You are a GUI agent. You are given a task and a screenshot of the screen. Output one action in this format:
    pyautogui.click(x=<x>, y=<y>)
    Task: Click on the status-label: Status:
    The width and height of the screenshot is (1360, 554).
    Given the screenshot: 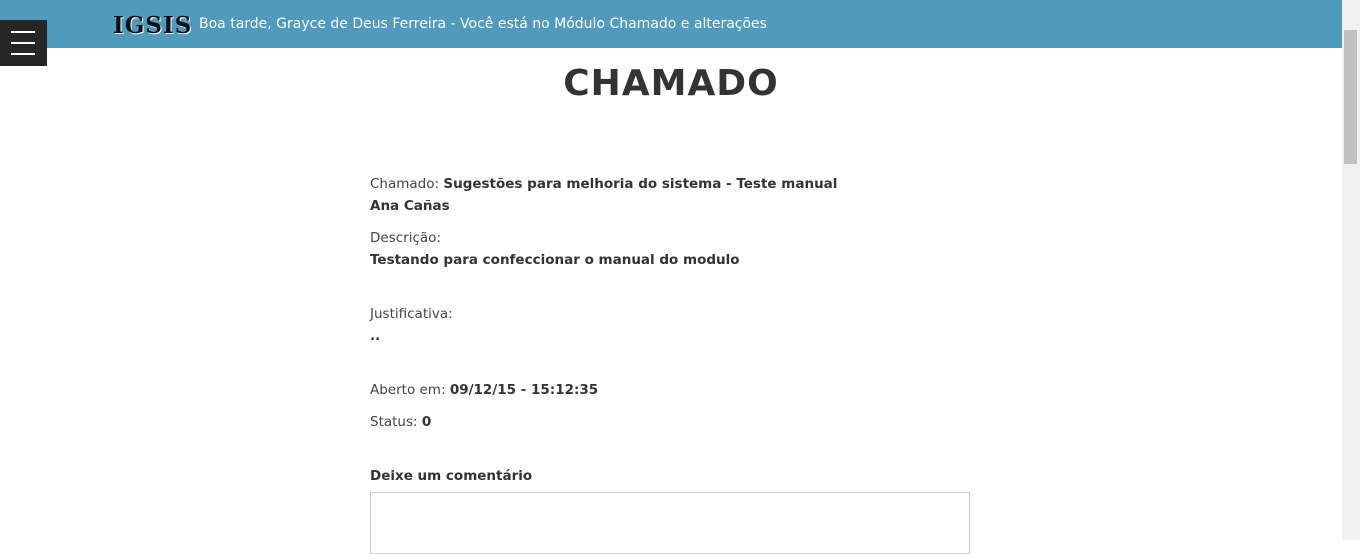 What is the action you would take?
    pyautogui.click(x=396, y=422)
    